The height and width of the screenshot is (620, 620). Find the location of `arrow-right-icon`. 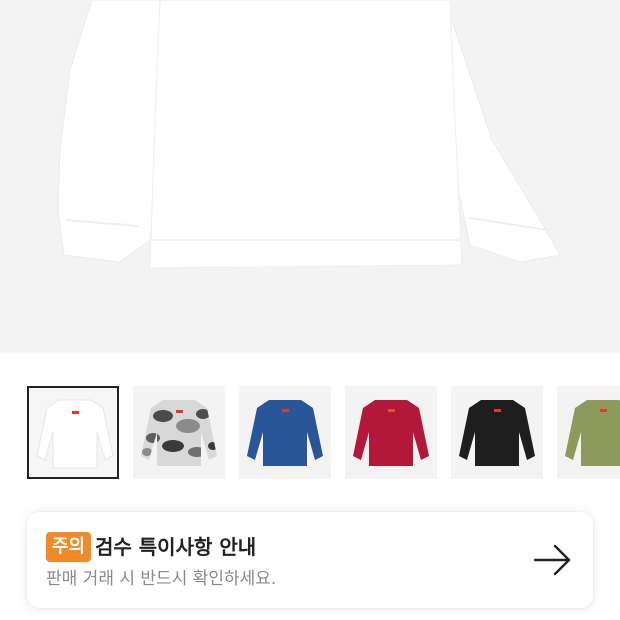

arrow-right-icon is located at coordinates (553, 560).